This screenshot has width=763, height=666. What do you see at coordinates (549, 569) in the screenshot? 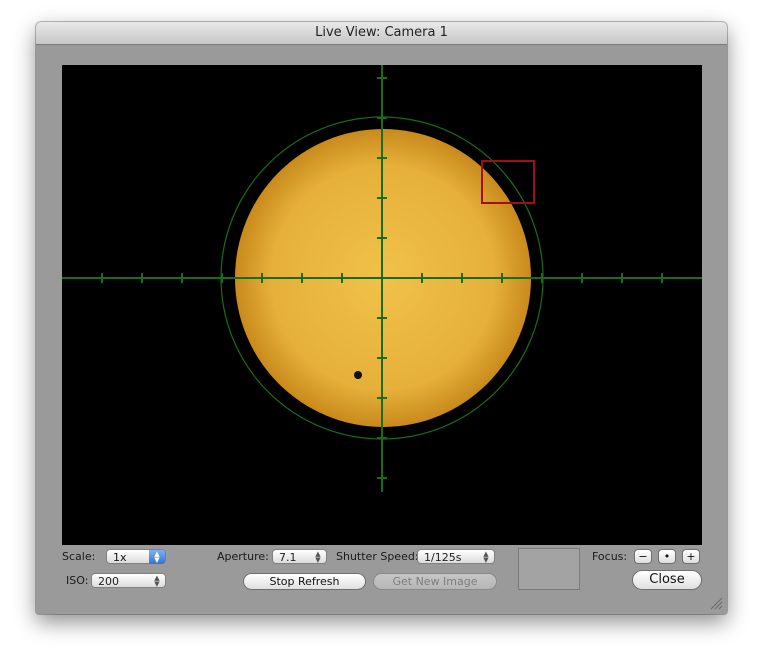
I see `preview-thumbnail` at bounding box center [549, 569].